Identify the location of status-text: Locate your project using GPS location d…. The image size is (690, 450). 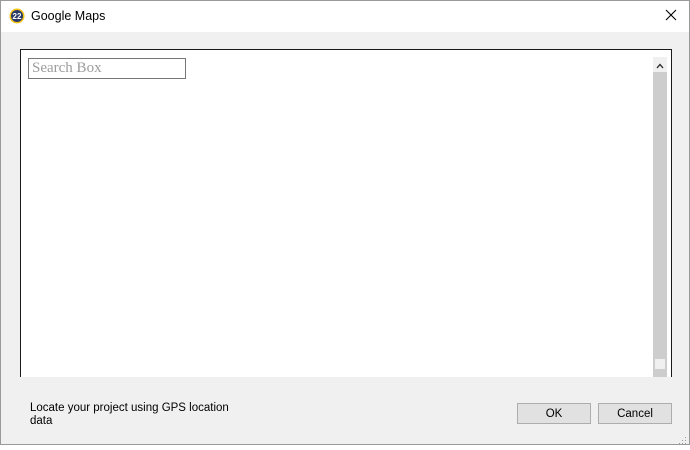
(129, 414).